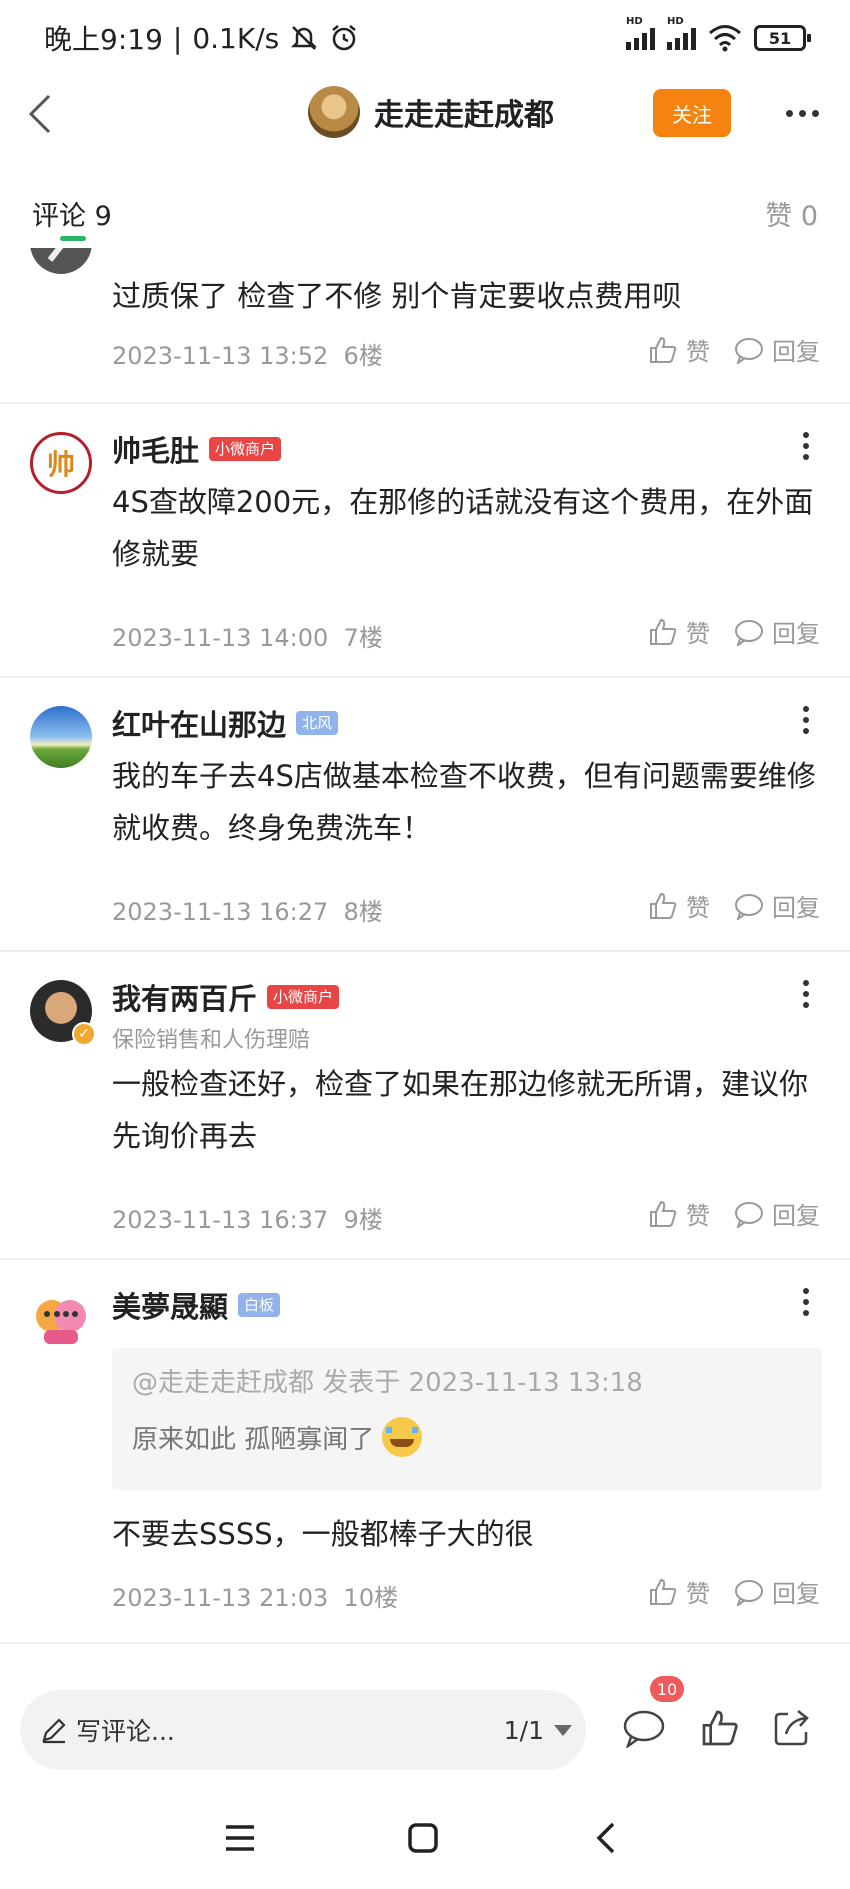 The width and height of the screenshot is (850, 1889). Describe the element at coordinates (425, 38) in the screenshot. I see `status-bar: 晚上9:19 | 0.1K/s HD HD 51` at that location.